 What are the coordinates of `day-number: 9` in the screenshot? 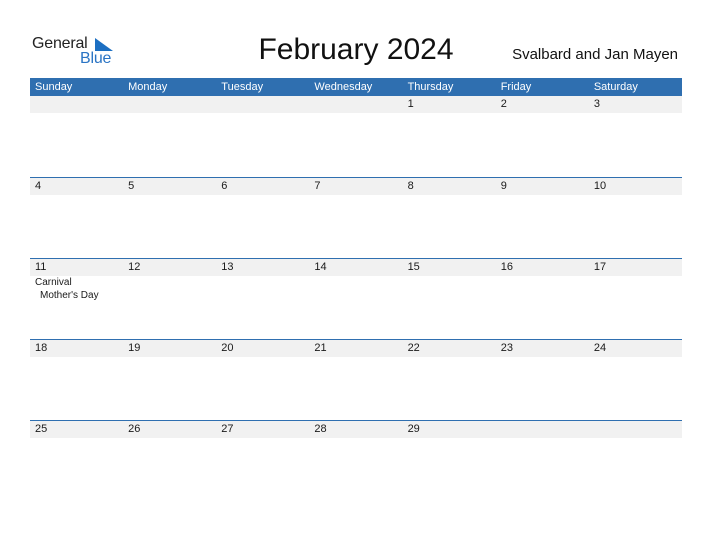 It's located at (503, 186).